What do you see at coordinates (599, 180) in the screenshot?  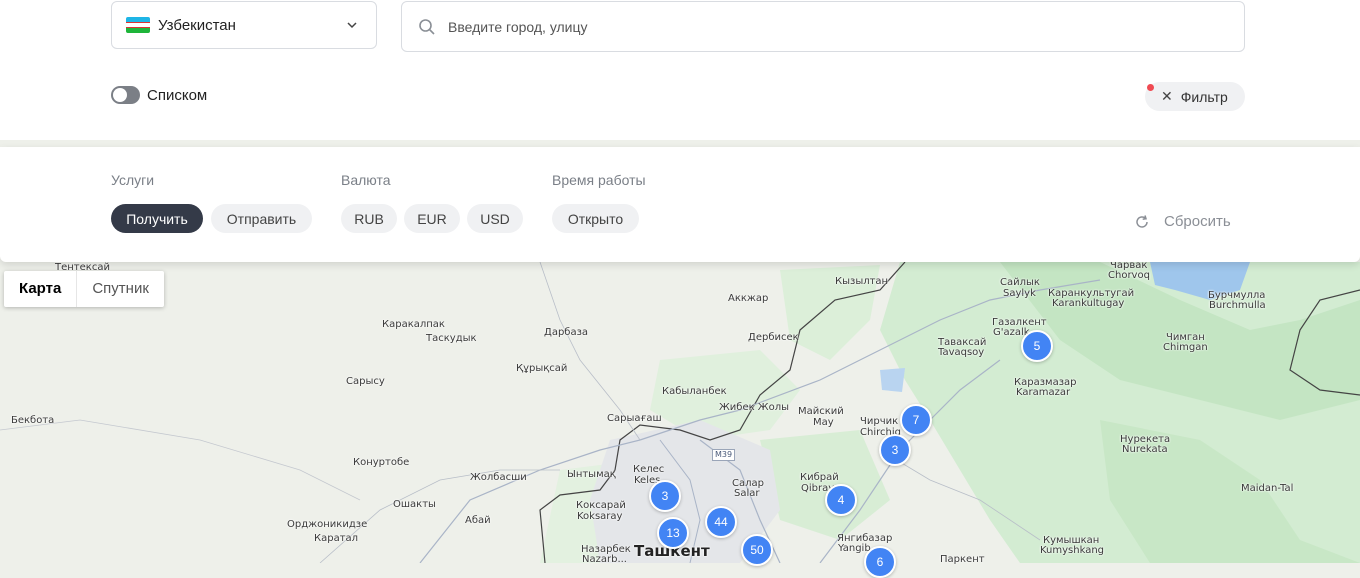 I see `hours-title: Время работы` at bounding box center [599, 180].